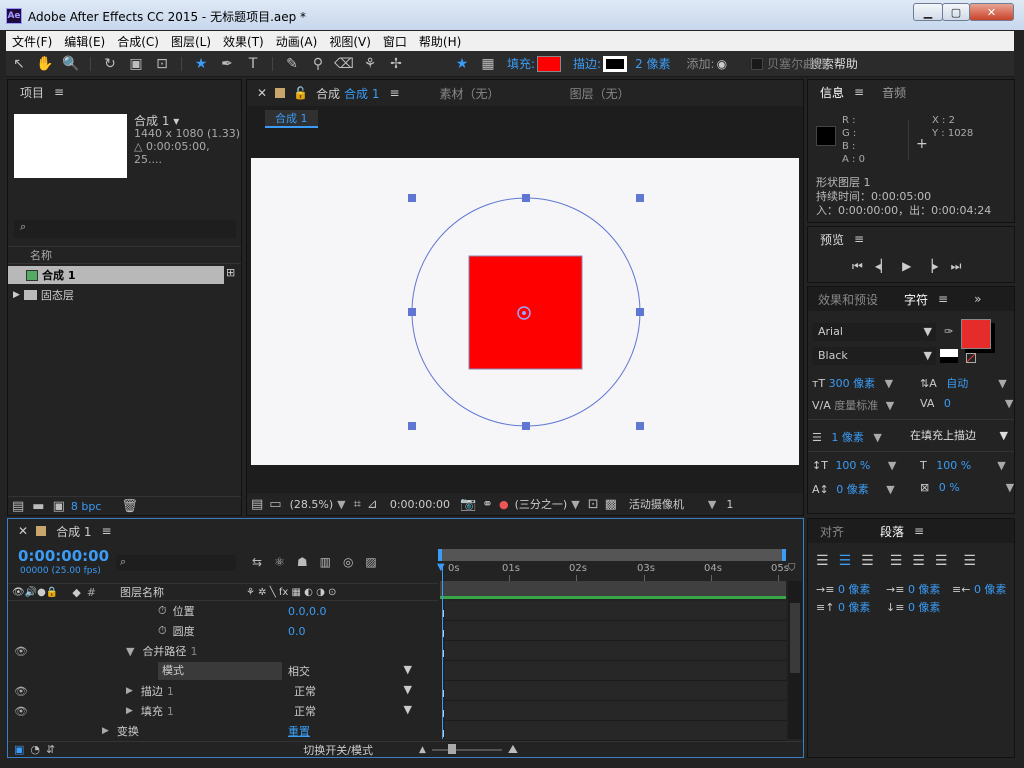  Describe the element at coordinates (19, 64) in the screenshot. I see `selection-tool-icon: ↖` at that location.